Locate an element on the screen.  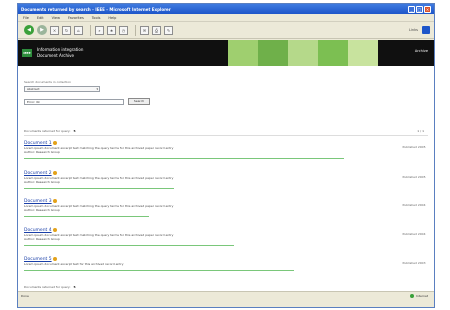
banner-image-strip is located at coordinates (303, 53).